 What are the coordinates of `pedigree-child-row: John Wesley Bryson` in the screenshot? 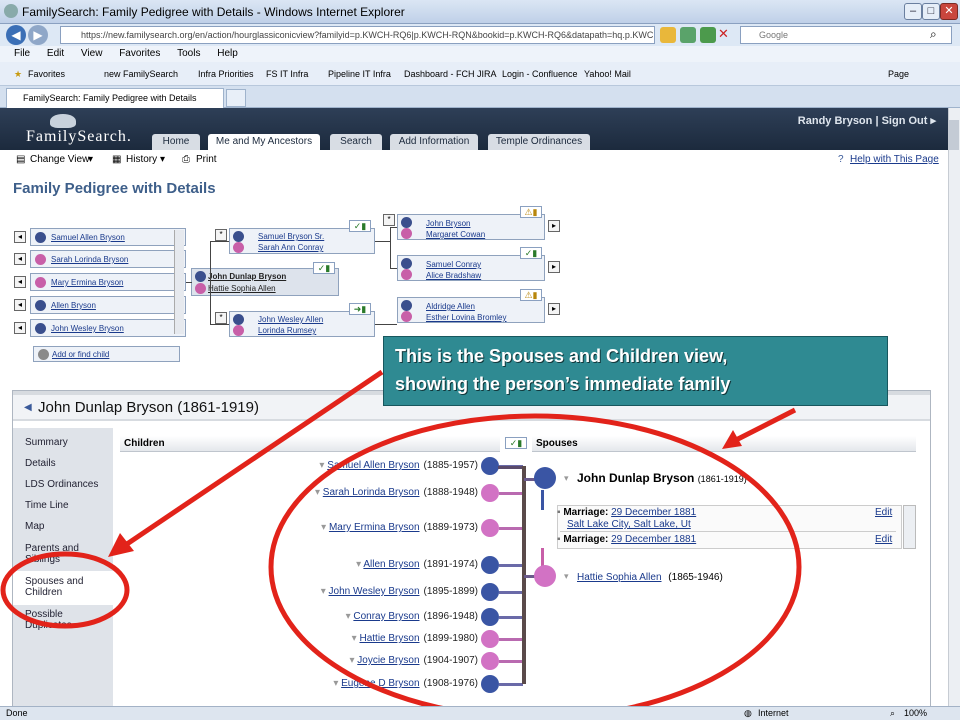 It's located at (108, 328).